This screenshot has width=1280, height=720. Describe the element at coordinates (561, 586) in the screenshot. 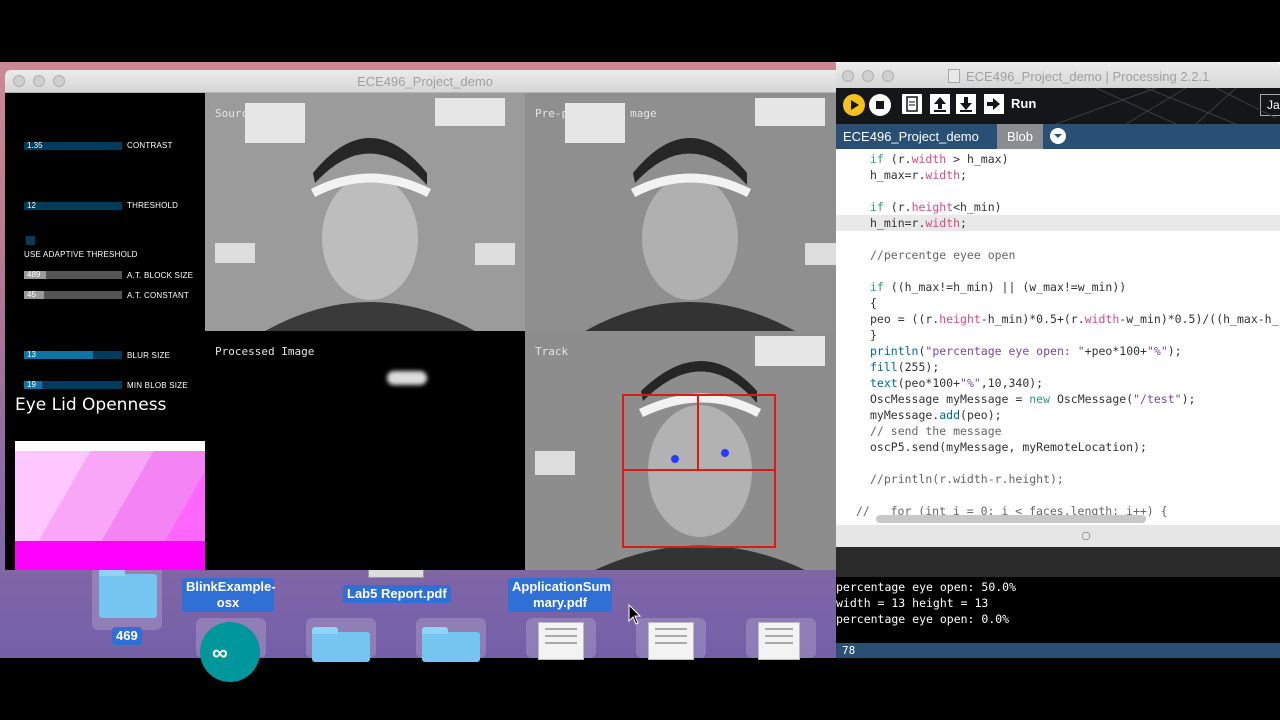

I see `label-line-1: ApplicationSum` at that location.